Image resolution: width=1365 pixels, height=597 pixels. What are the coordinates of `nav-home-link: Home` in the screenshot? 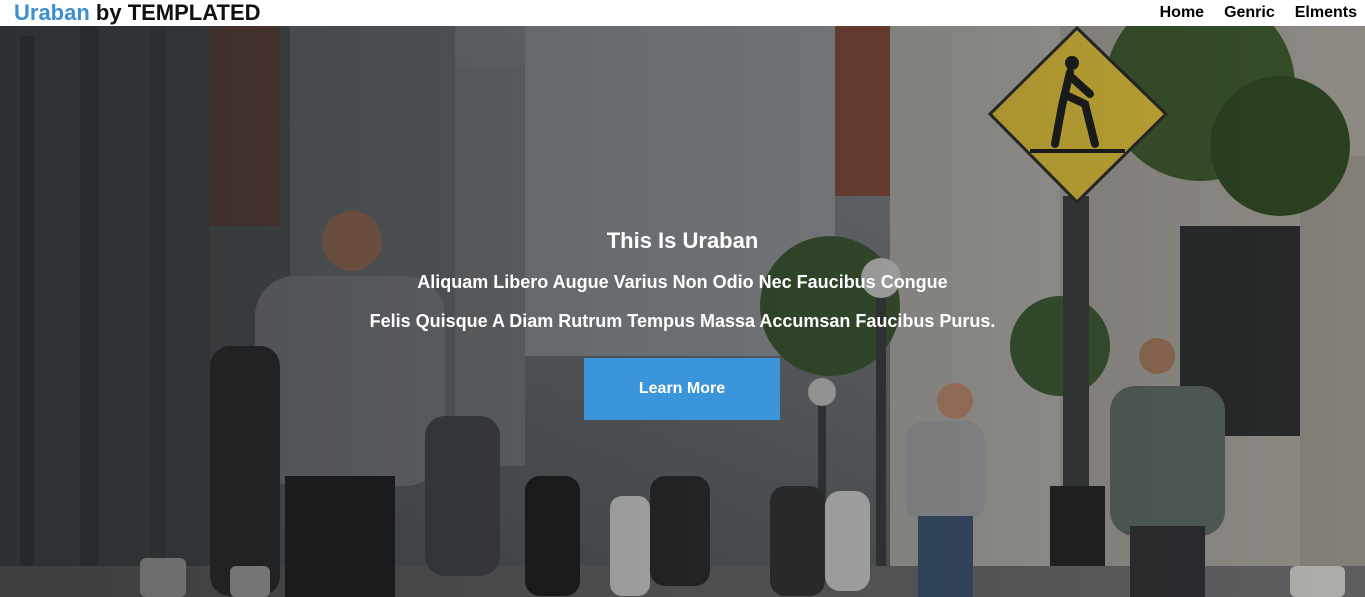 It's located at (1182, 13).